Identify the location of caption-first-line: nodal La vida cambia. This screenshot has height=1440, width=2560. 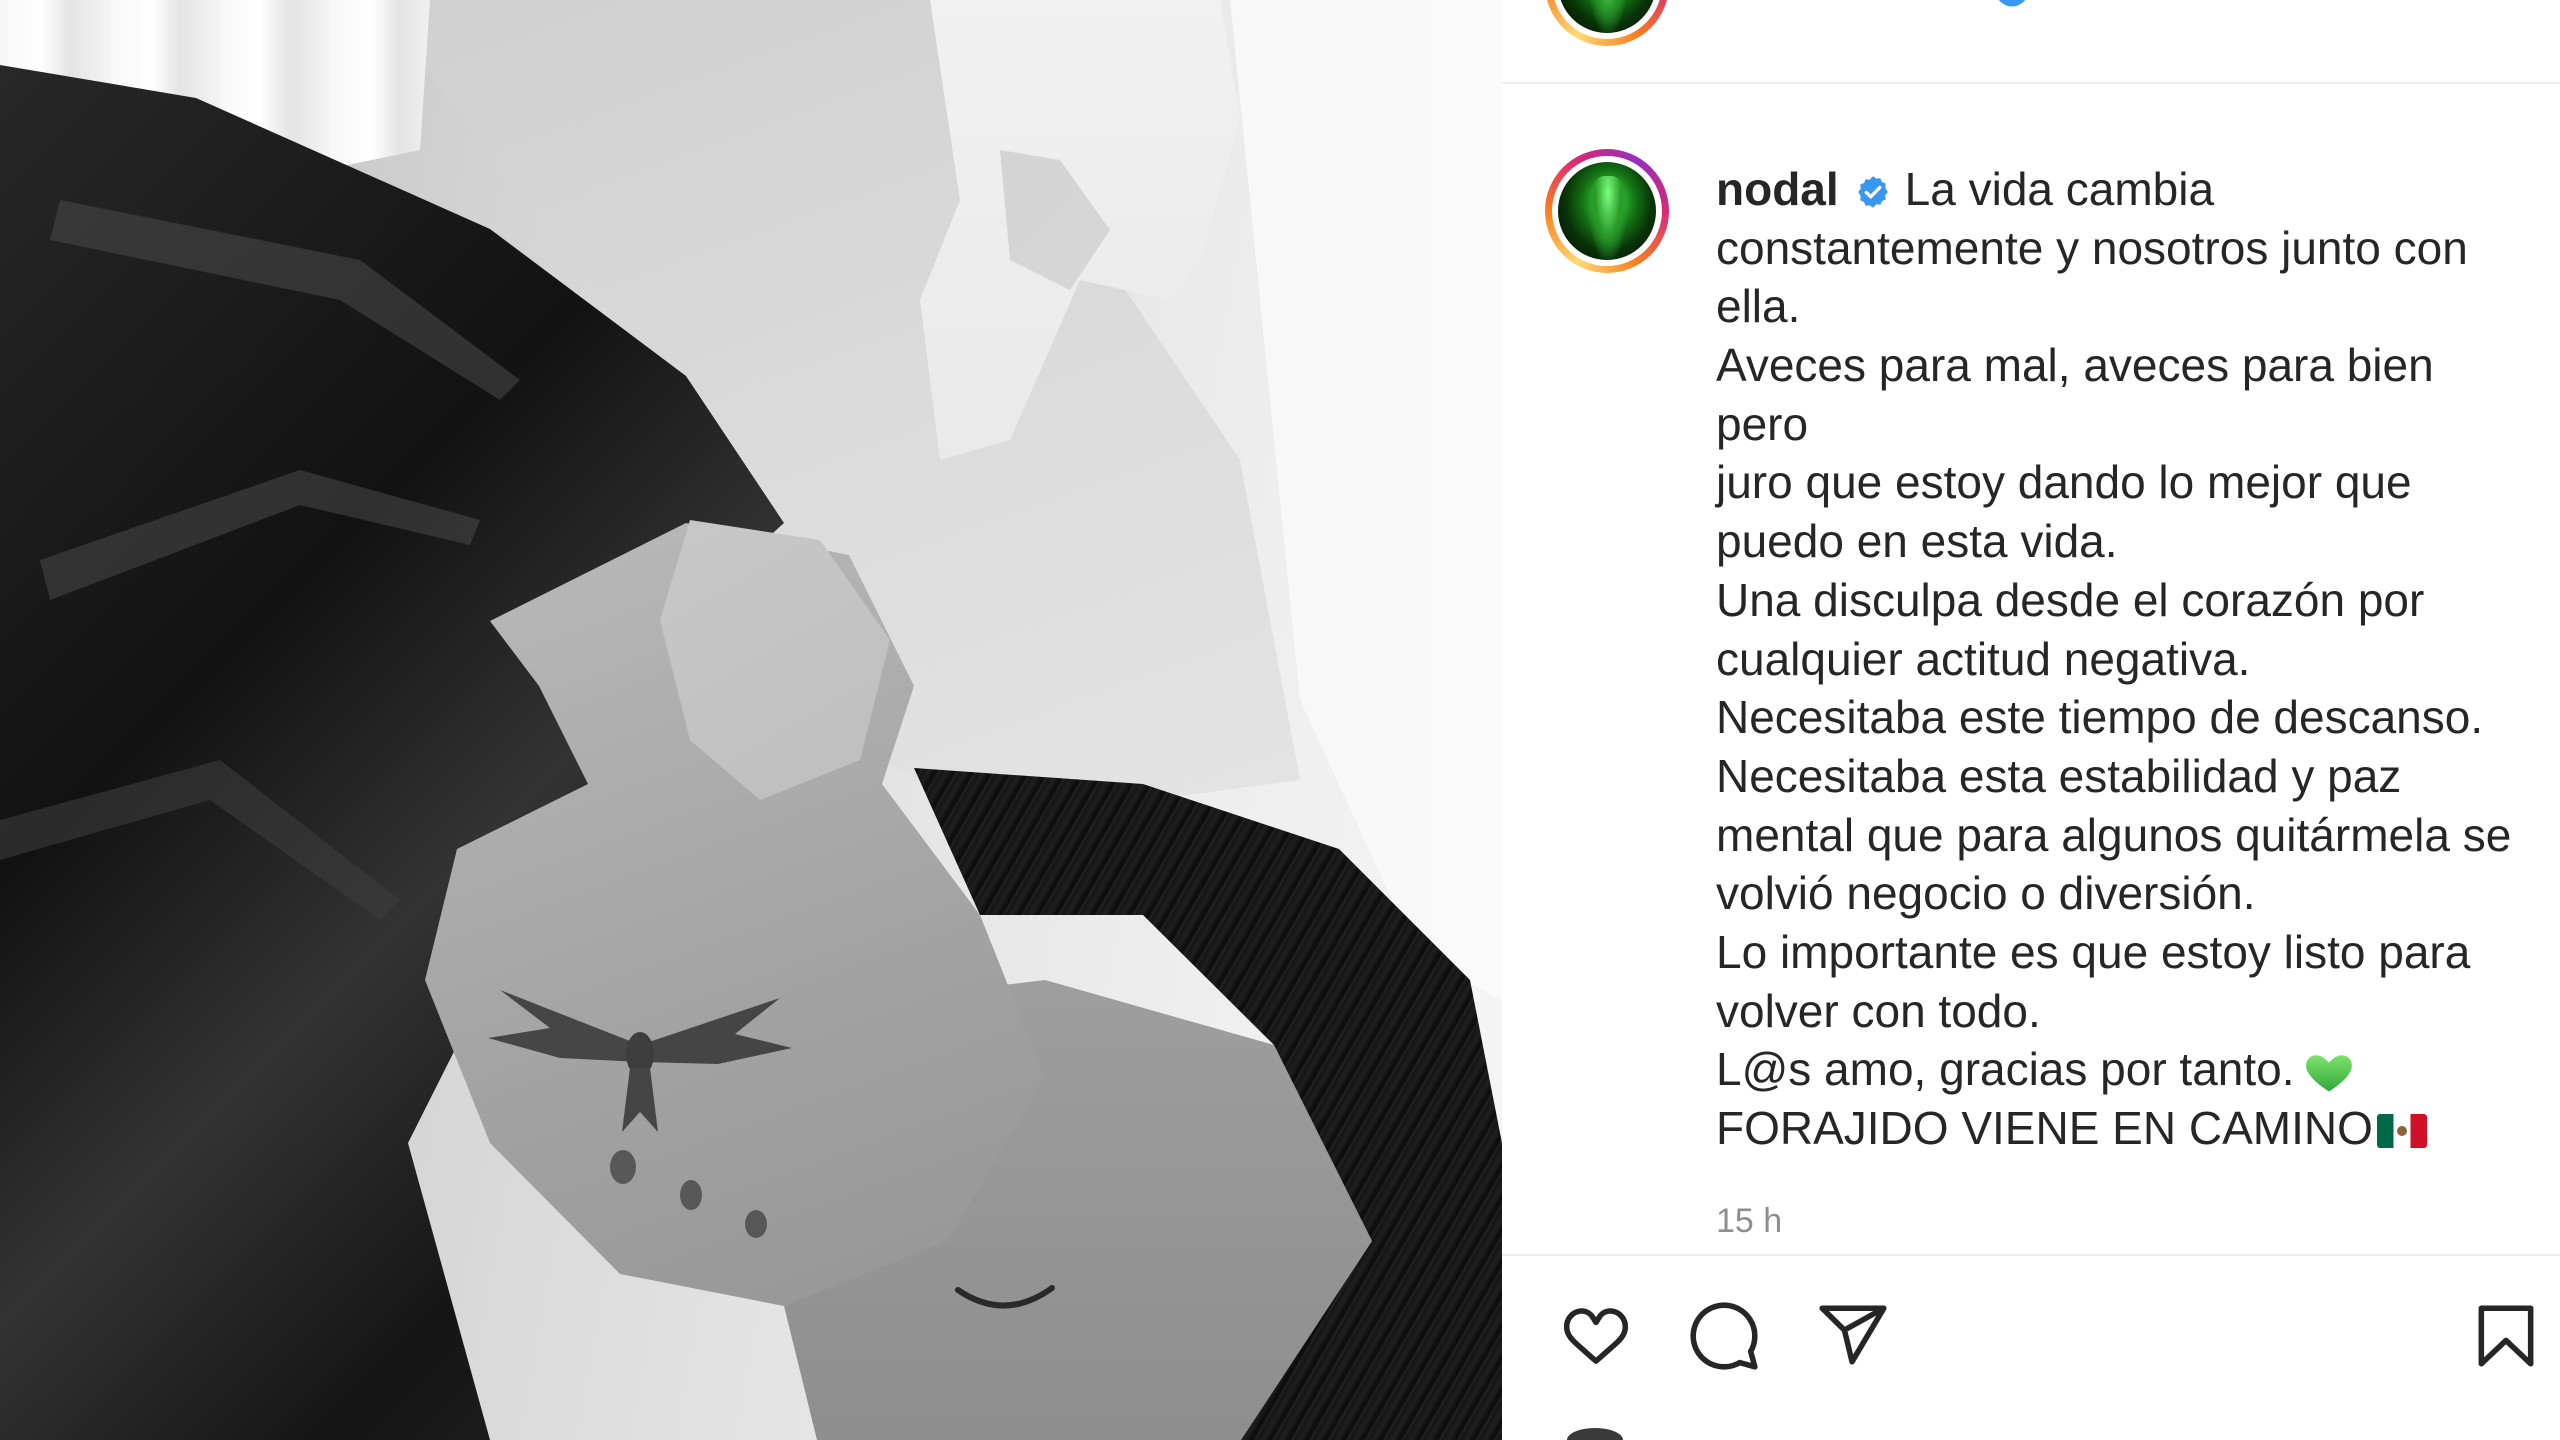
(2113, 189).